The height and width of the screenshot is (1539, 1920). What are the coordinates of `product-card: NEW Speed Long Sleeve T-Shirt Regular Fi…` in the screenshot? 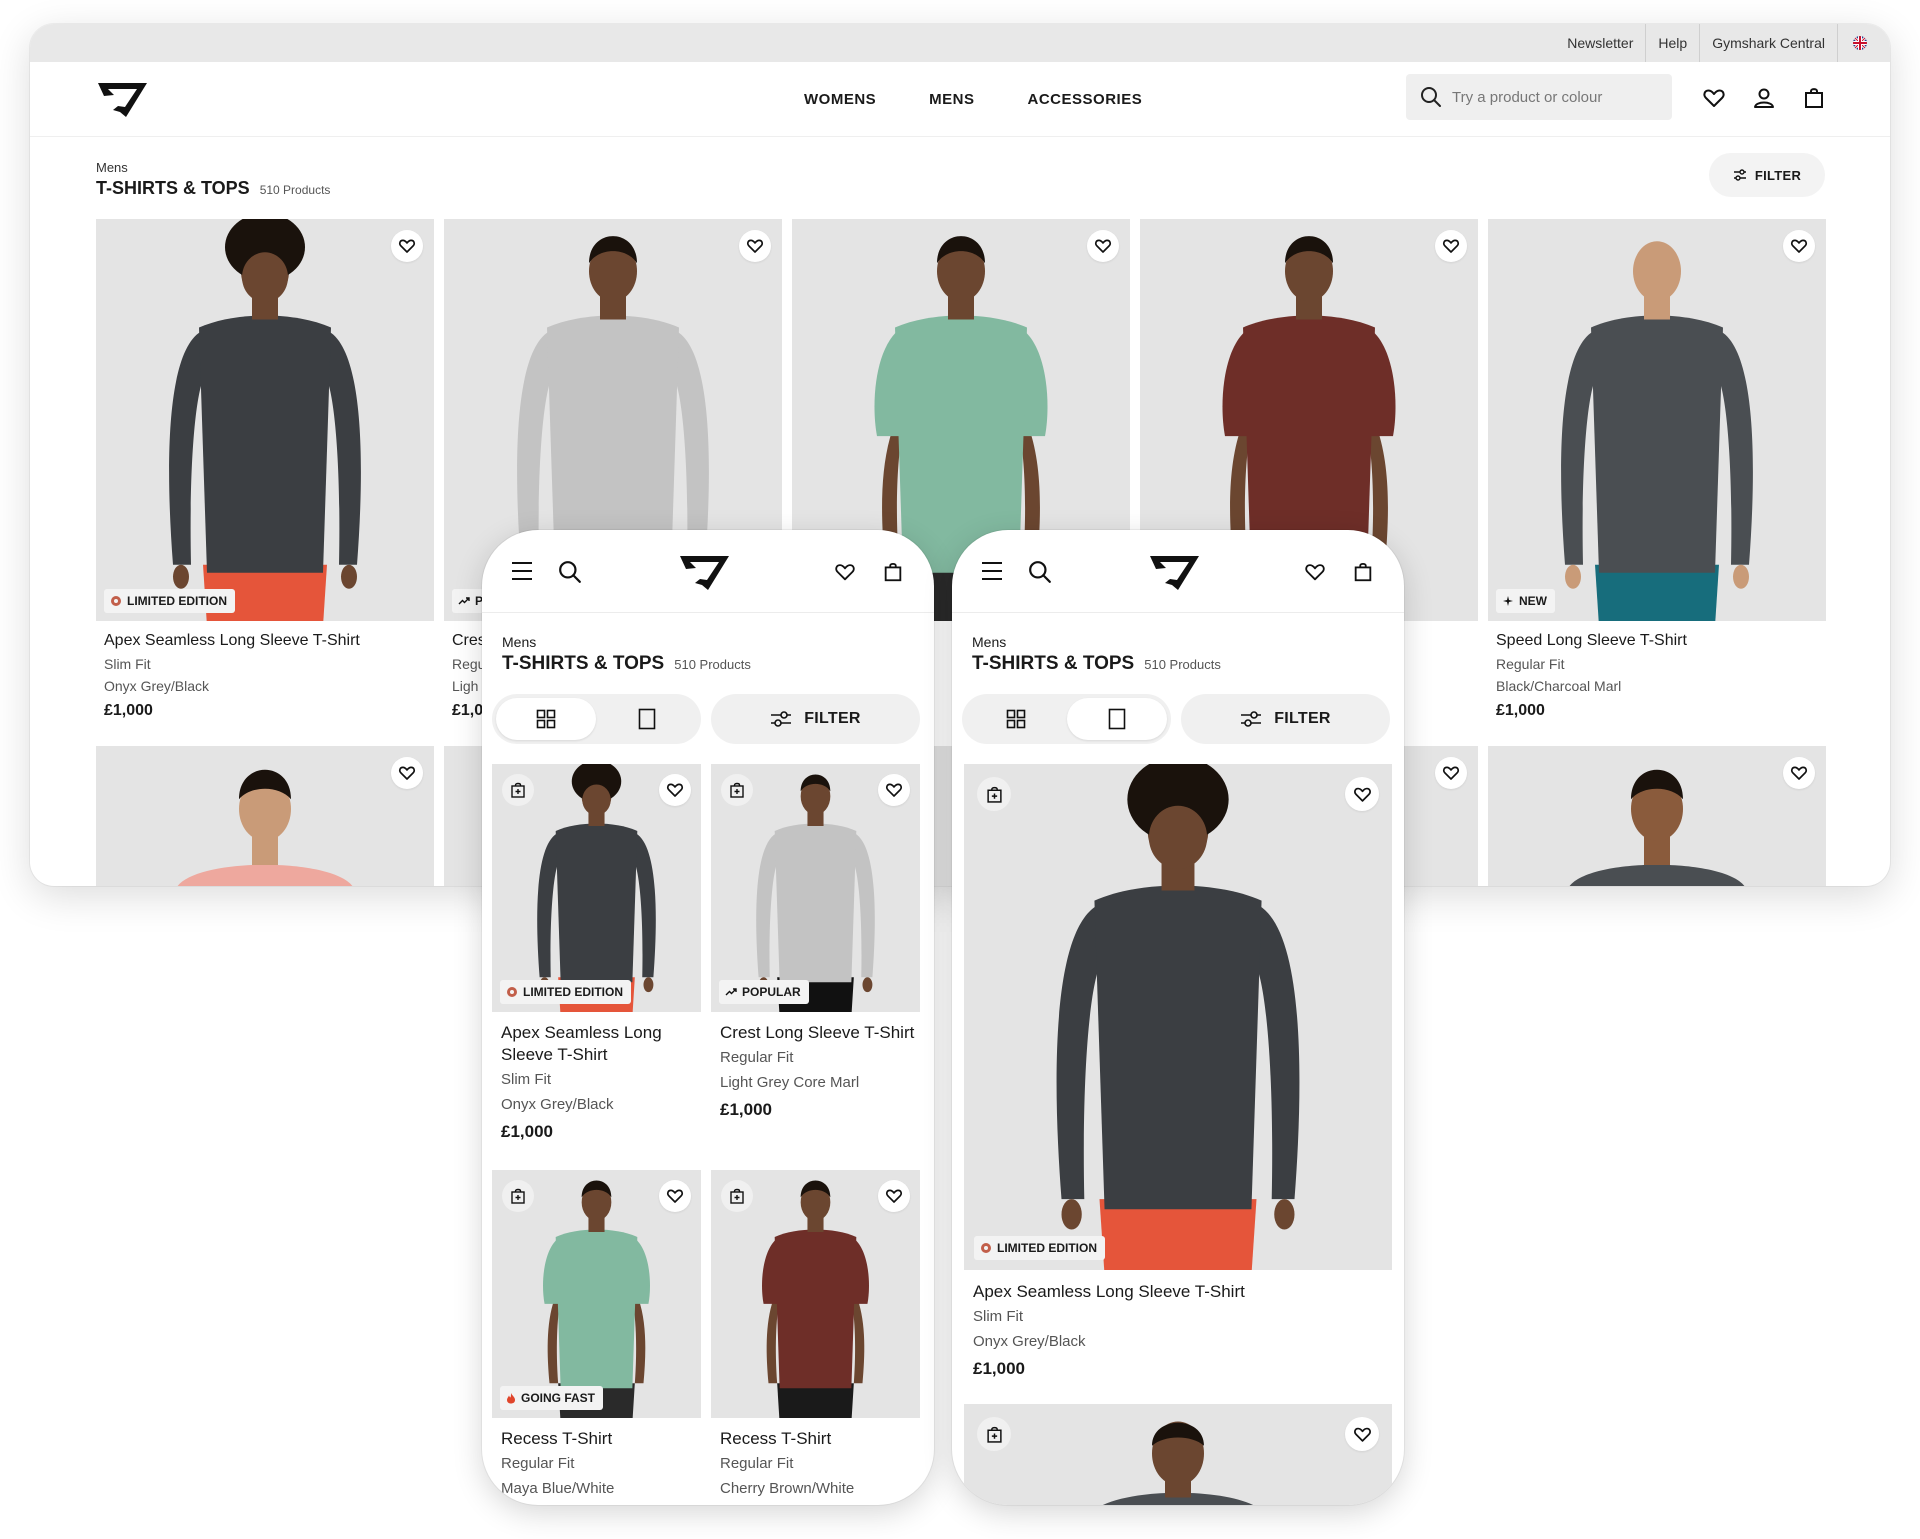 It's located at (1657, 469).